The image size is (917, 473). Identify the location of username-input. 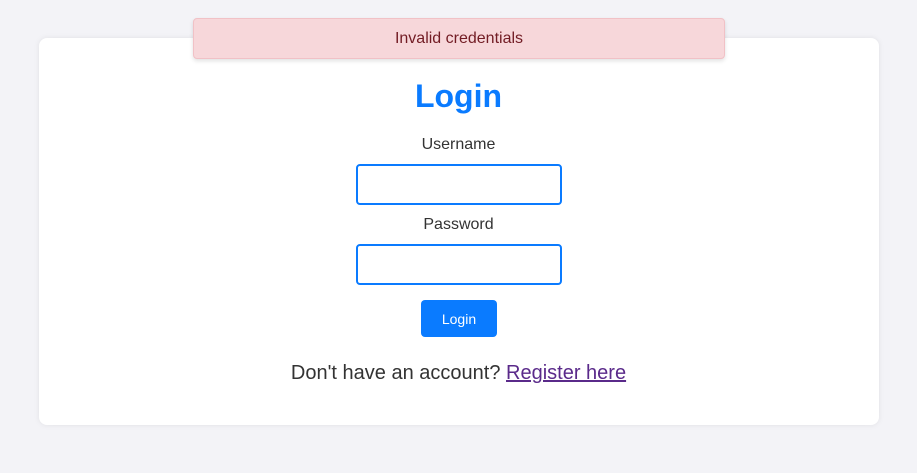
(459, 184).